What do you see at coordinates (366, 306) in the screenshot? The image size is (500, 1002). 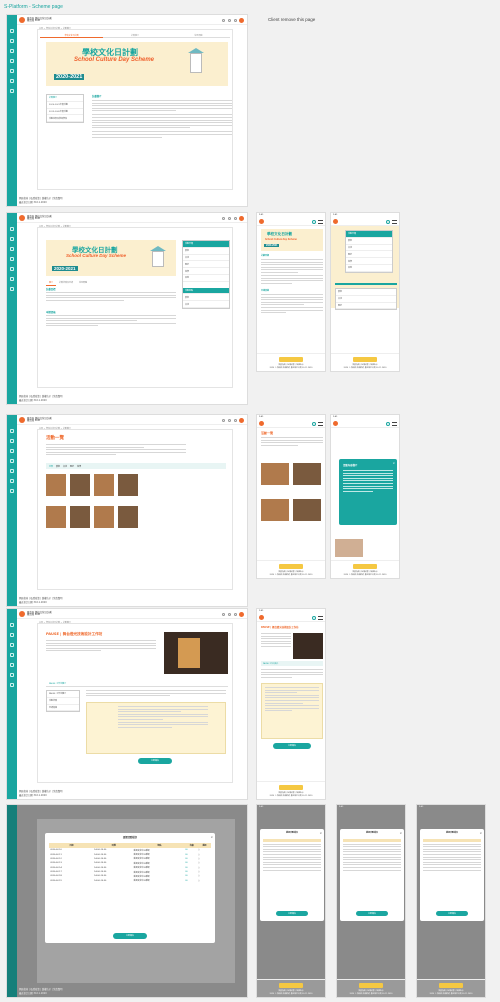 I see `location-item: 歷史` at bounding box center [366, 306].